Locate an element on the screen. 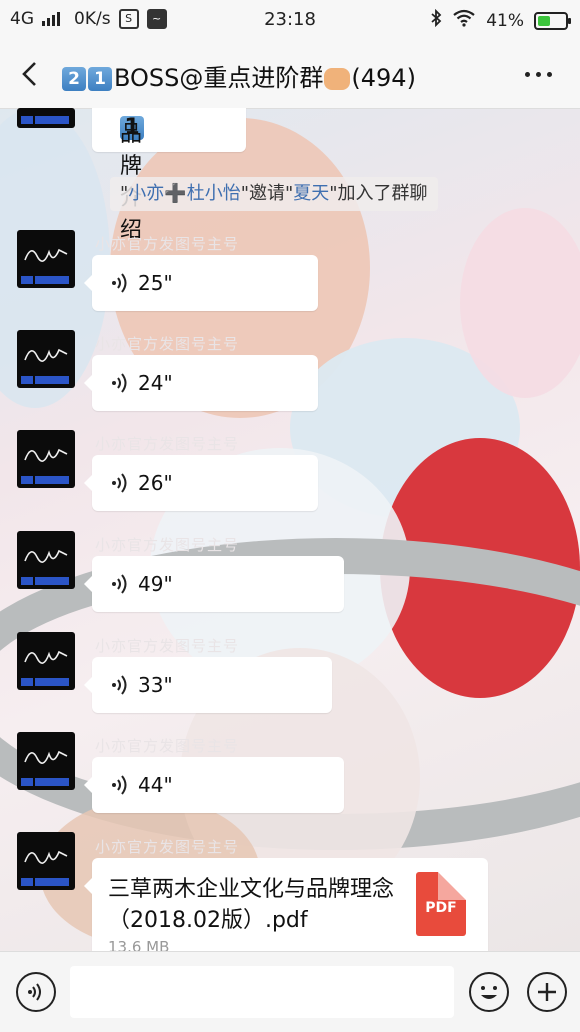 The image size is (580, 1032). more-actions-button is located at coordinates (547, 992).